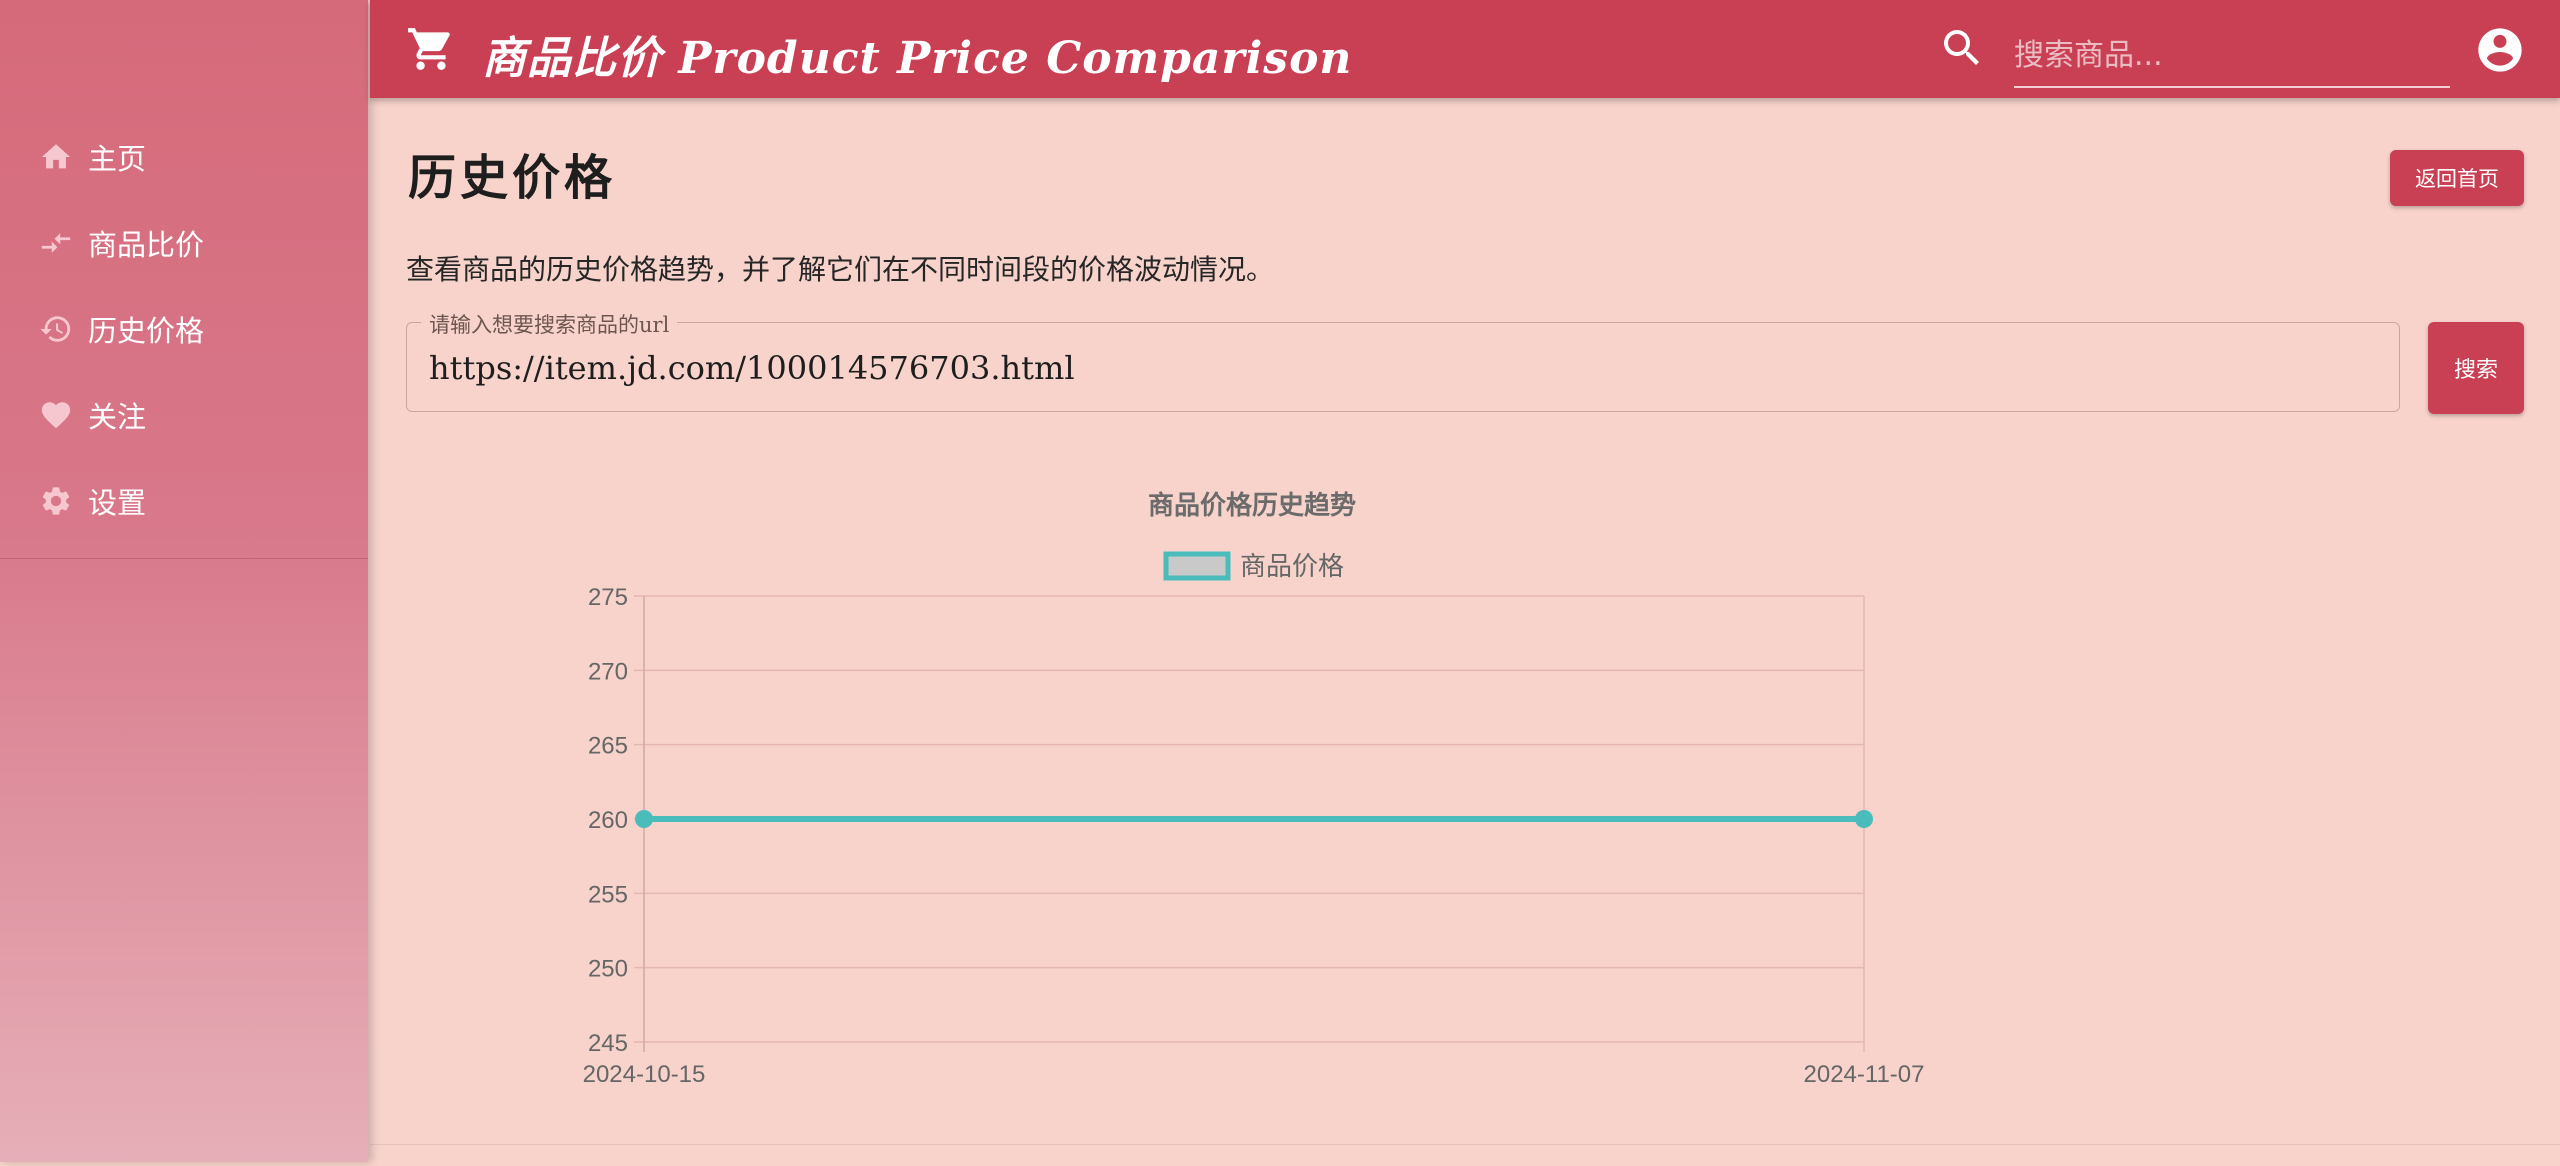  What do you see at coordinates (146, 331) in the screenshot?
I see `sidebar-item-label: 历史价格` at bounding box center [146, 331].